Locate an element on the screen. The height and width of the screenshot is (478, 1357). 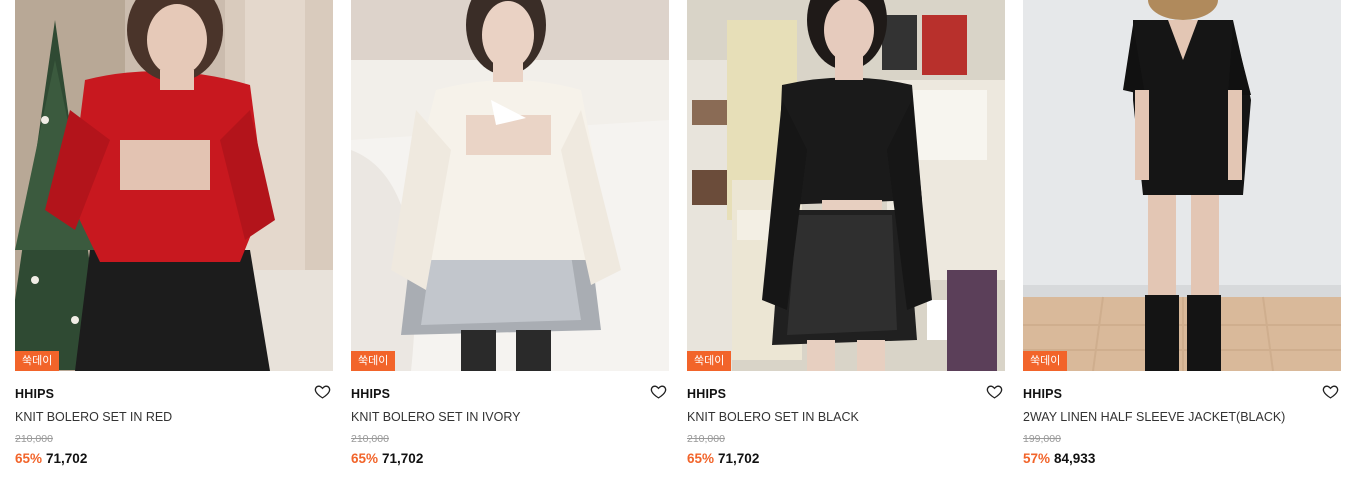
original-price: 199,000 is located at coordinates (1042, 439).